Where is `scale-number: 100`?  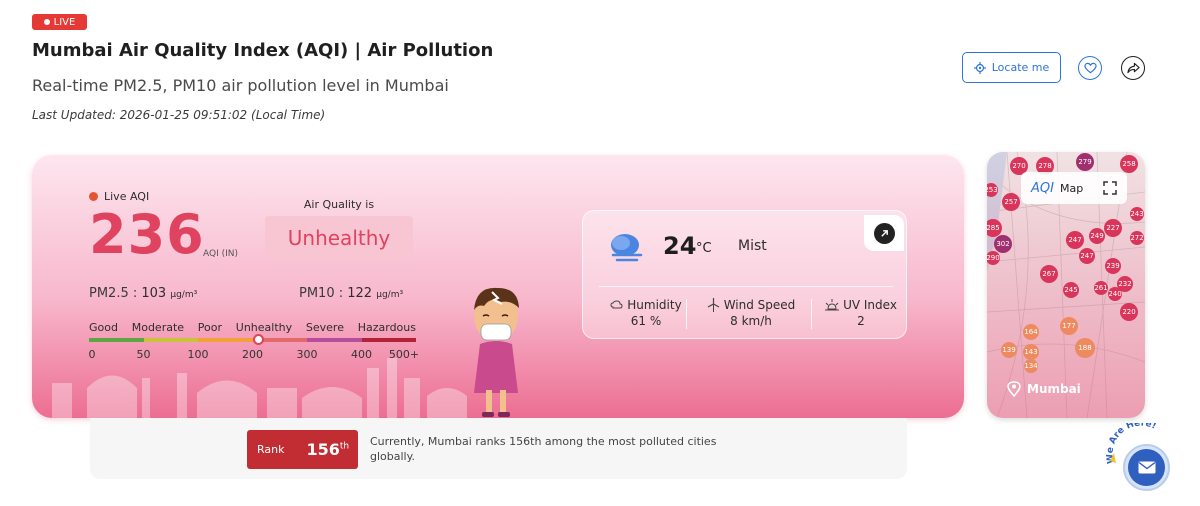 scale-number: 100 is located at coordinates (198, 354).